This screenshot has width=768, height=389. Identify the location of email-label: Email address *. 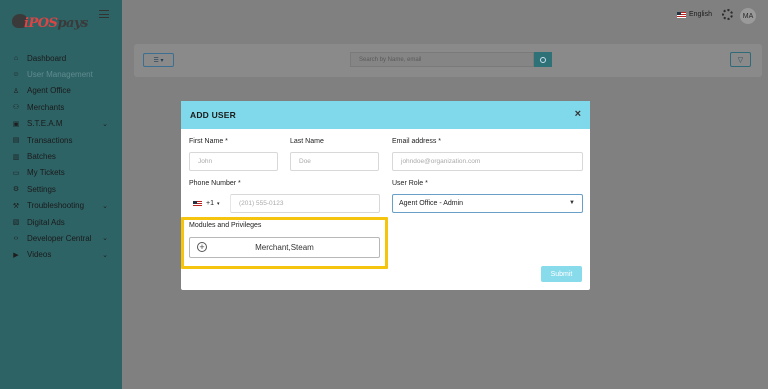
(417, 141).